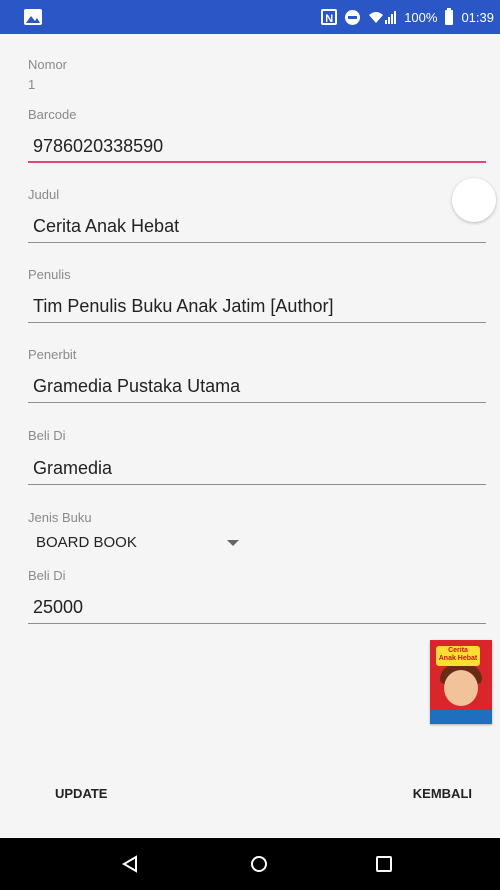 The height and width of the screenshot is (890, 500). Describe the element at coordinates (60, 517) in the screenshot. I see `jenis-buku-label: Jenis Buku` at that location.